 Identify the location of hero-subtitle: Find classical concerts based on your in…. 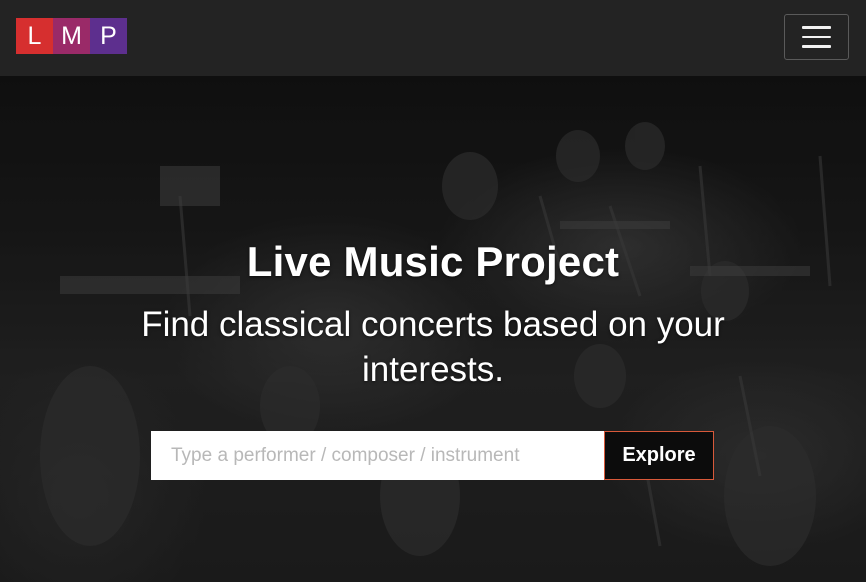
(433, 347).